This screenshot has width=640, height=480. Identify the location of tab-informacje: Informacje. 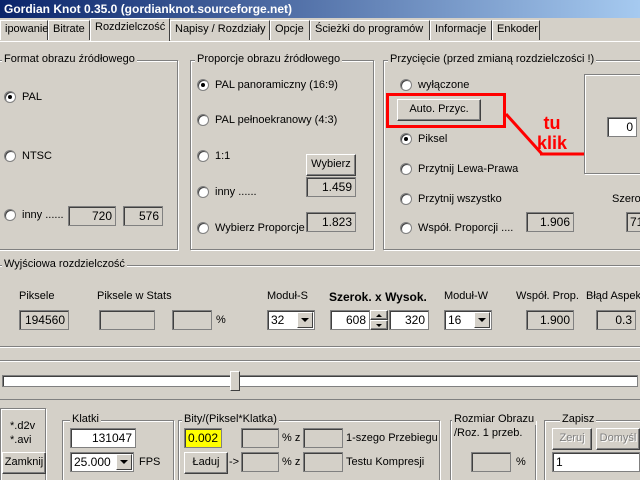
(461, 30).